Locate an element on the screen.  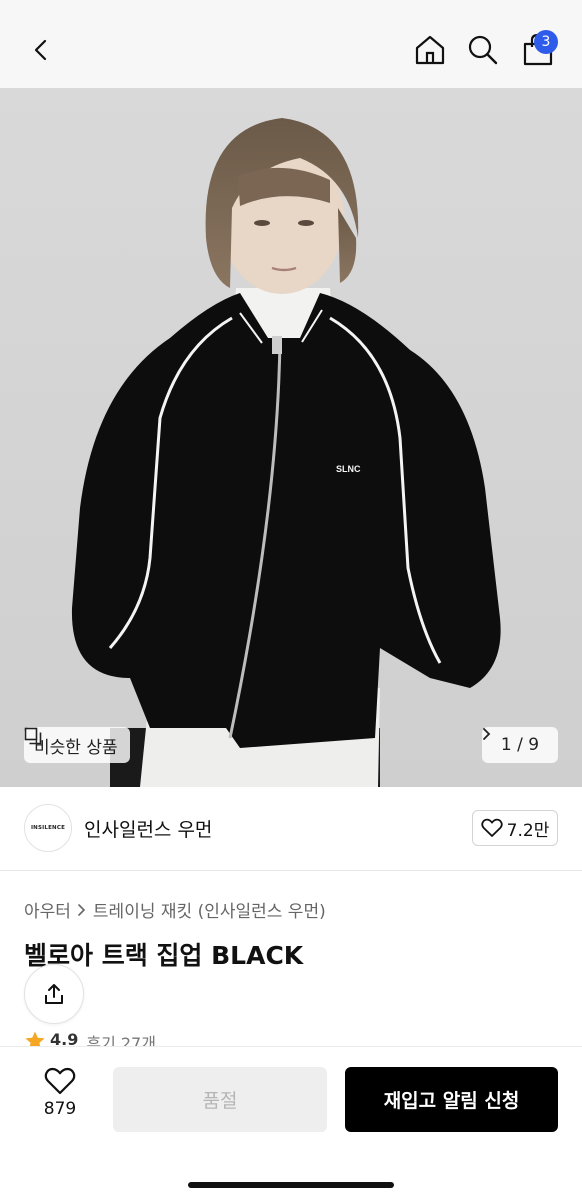
search-icon is located at coordinates (483, 50).